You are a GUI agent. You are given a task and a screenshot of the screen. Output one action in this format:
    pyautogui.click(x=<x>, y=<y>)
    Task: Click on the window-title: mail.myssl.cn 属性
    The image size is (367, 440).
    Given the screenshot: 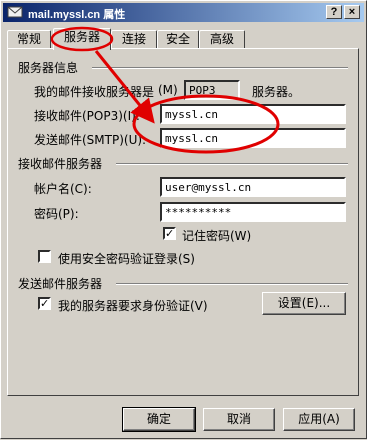 What is the action you would take?
    pyautogui.click(x=77, y=15)
    